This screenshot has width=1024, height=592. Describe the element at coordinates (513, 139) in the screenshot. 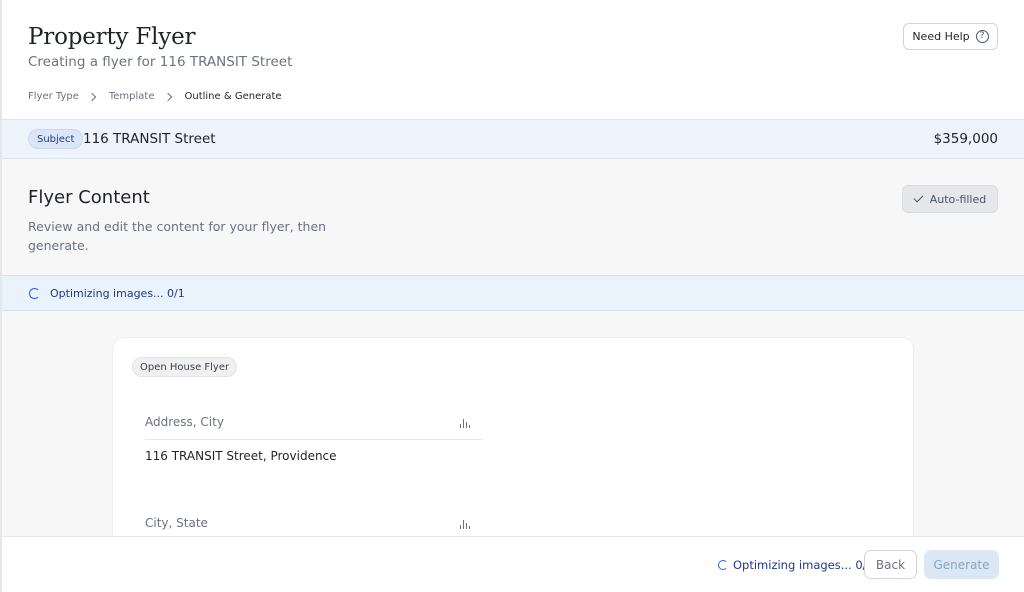

I see `subject-bar: Subject 116 TRANSIT Street $359,000` at that location.